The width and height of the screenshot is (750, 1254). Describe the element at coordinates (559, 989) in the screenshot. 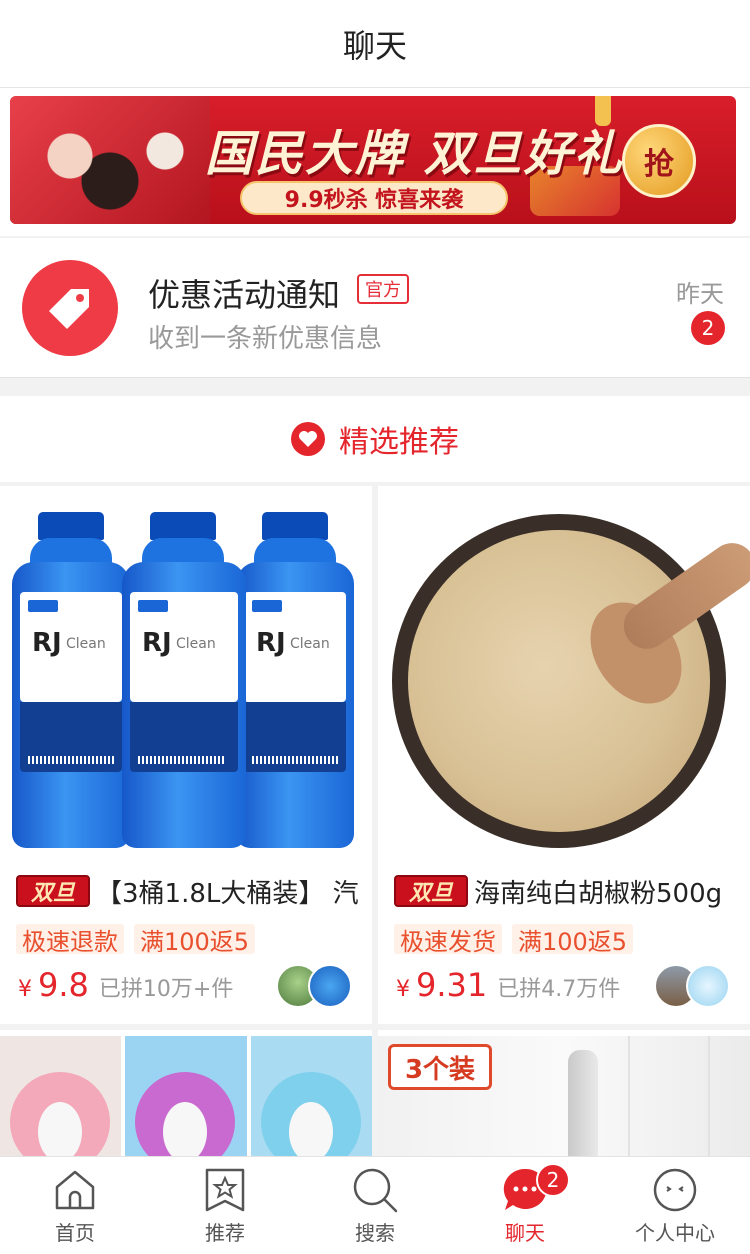

I see `sold-count: 已拼4.7万件` at that location.